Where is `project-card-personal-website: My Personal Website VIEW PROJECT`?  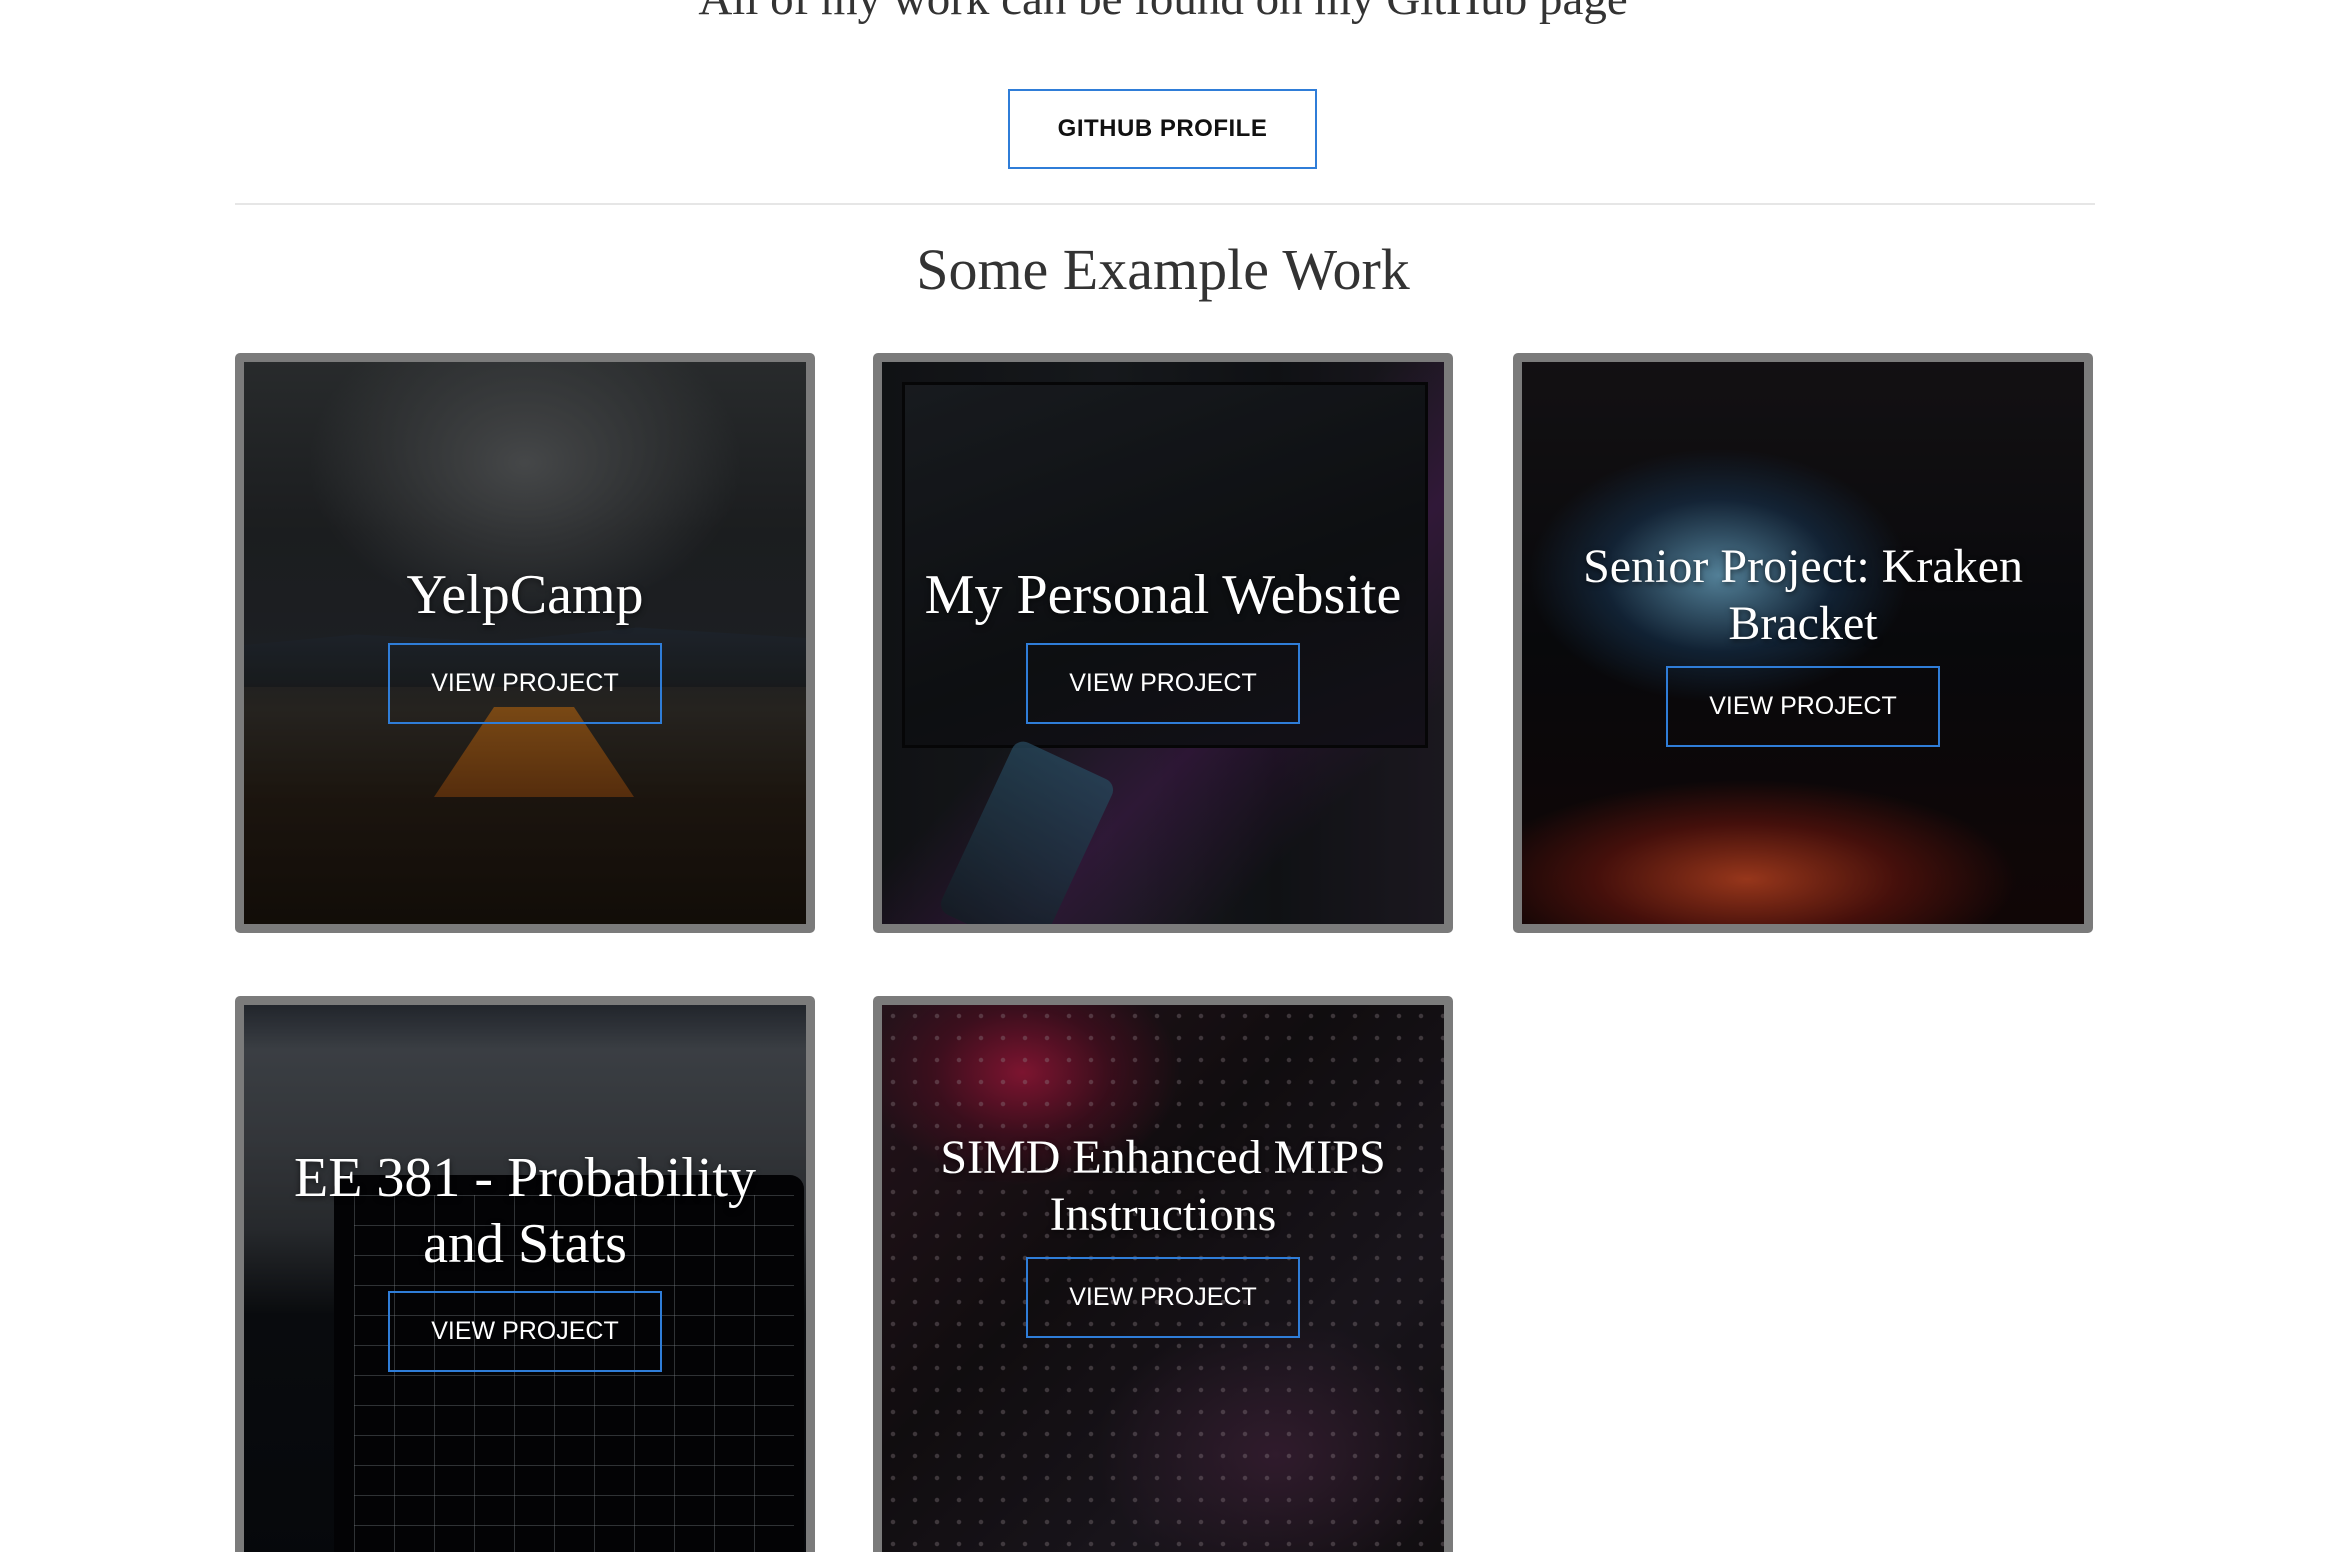 project-card-personal-website: My Personal Website VIEW PROJECT is located at coordinates (1163, 643).